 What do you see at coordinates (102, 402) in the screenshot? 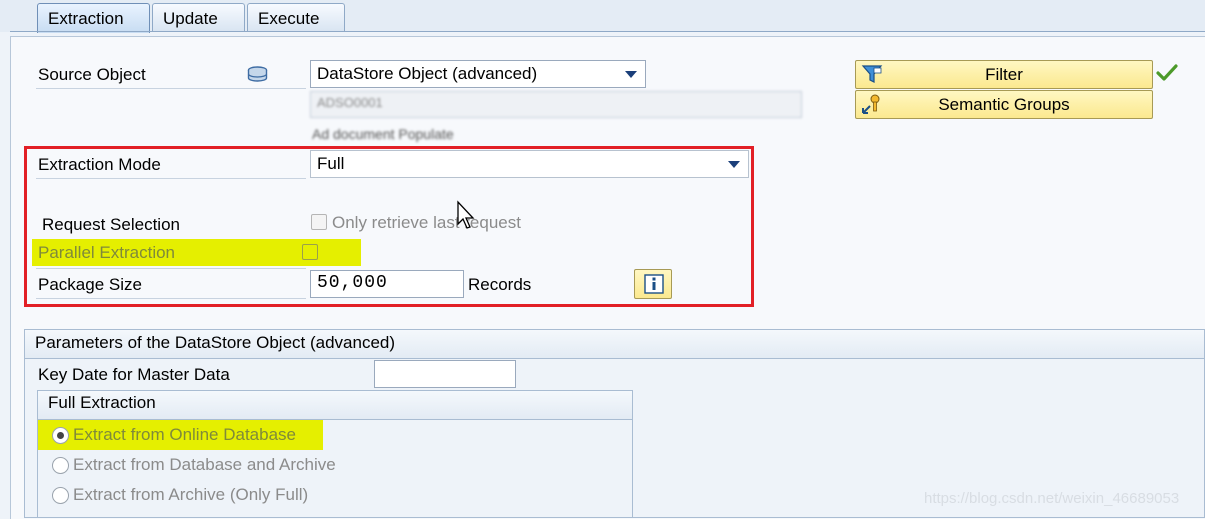
I see `full-extraction-title: Full Extraction` at bounding box center [102, 402].